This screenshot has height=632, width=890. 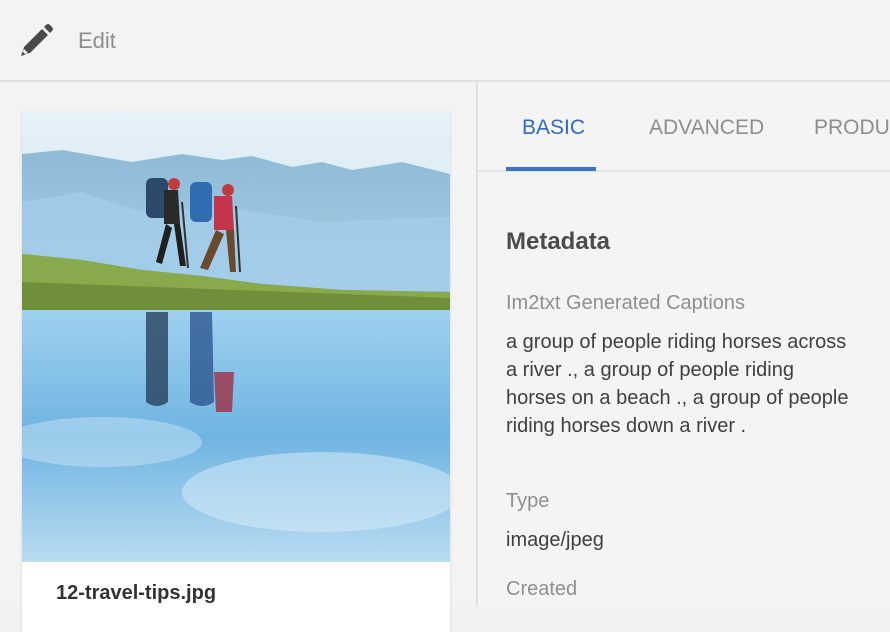 I want to click on captions-label: Im2txt Generated Captions, so click(x=626, y=303).